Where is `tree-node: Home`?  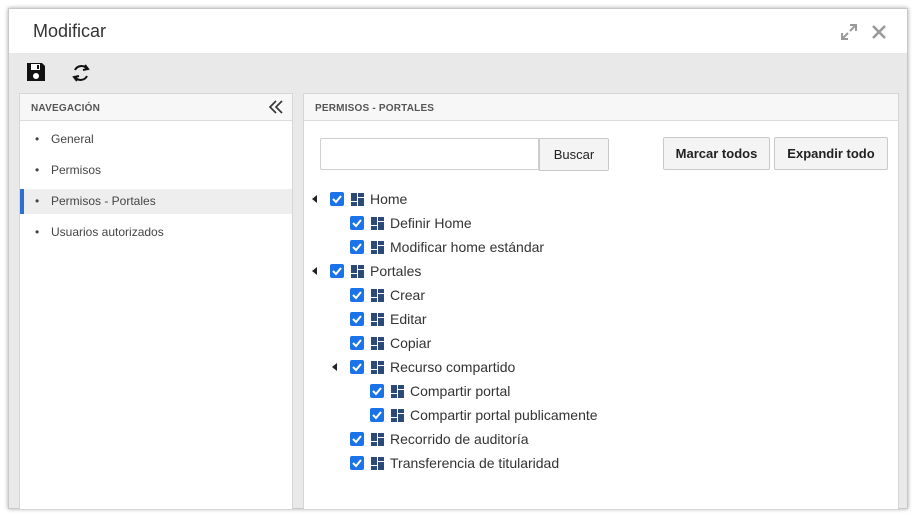 tree-node: Home is located at coordinates (584, 200).